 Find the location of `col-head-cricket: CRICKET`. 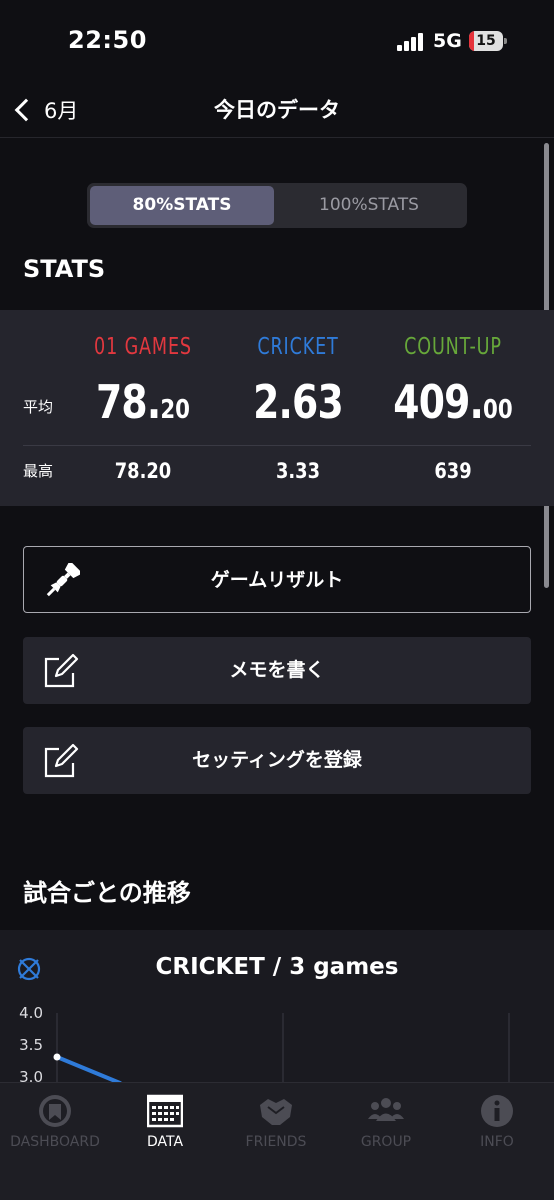

col-head-cricket: CRICKET is located at coordinates (298, 347).